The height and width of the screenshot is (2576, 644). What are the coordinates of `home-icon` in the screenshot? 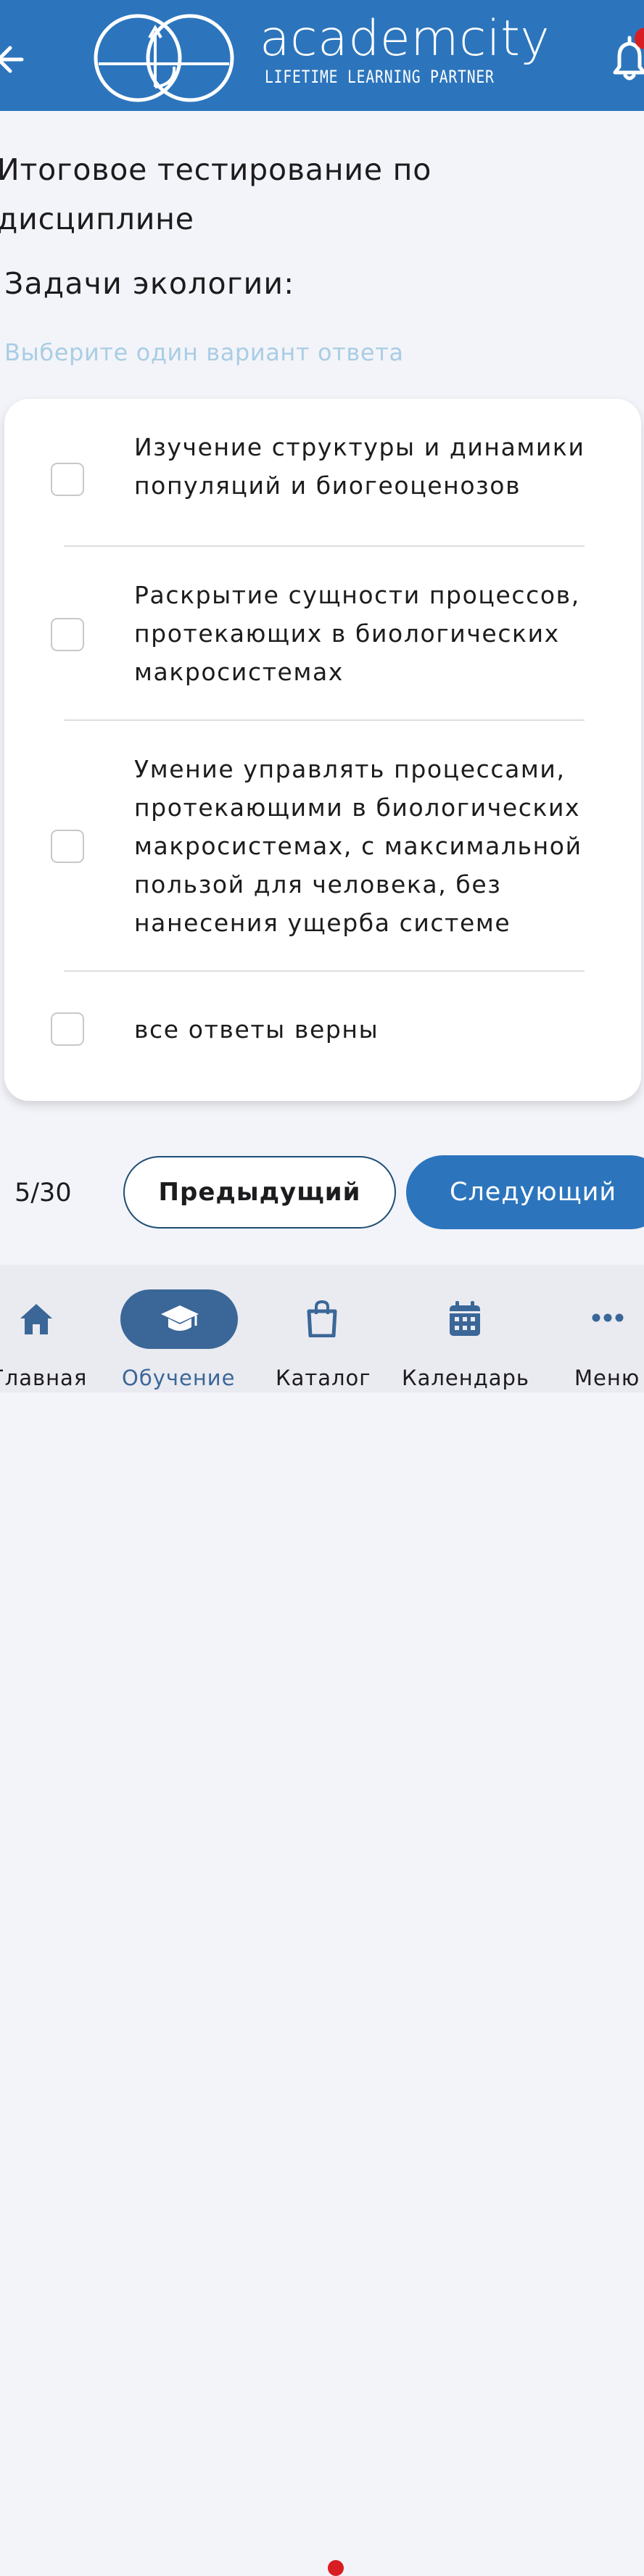 It's located at (36, 1319).